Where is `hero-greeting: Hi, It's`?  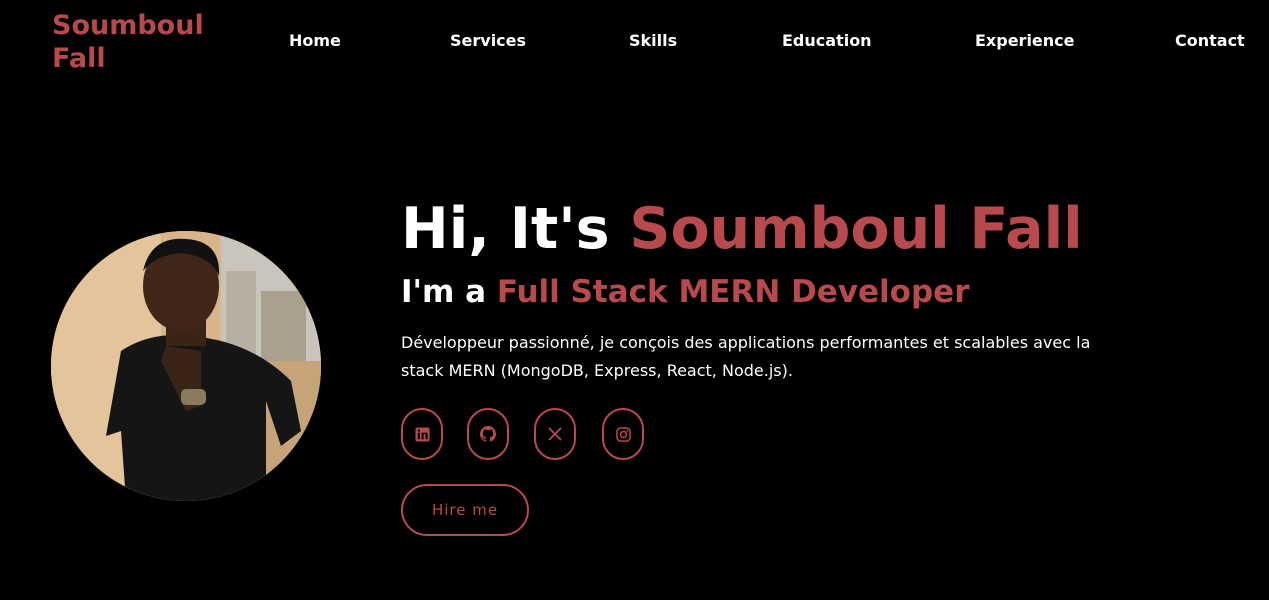 hero-greeting: Hi, It's is located at coordinates (515, 229).